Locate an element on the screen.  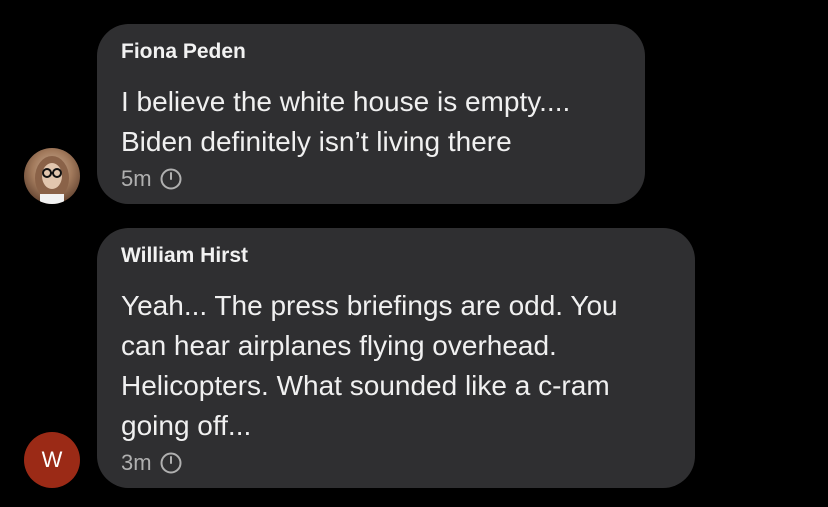
avatar is located at coordinates (52, 176).